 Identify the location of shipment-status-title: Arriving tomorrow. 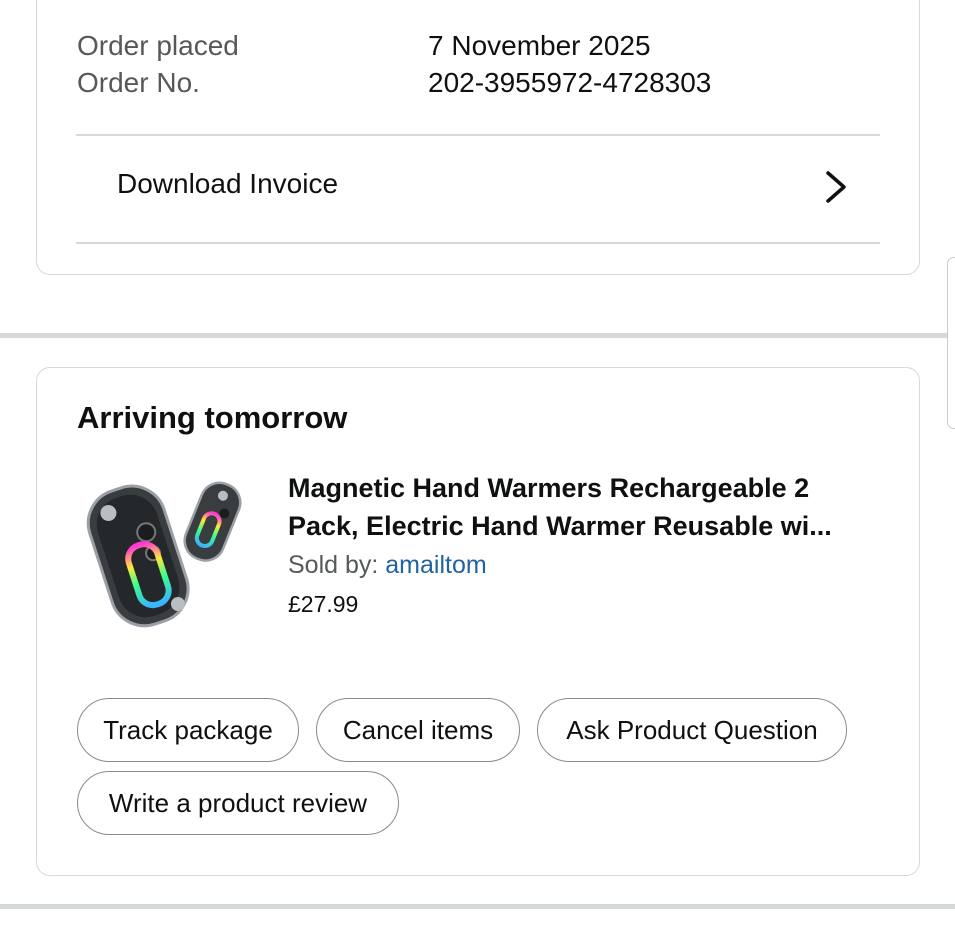
(212, 417).